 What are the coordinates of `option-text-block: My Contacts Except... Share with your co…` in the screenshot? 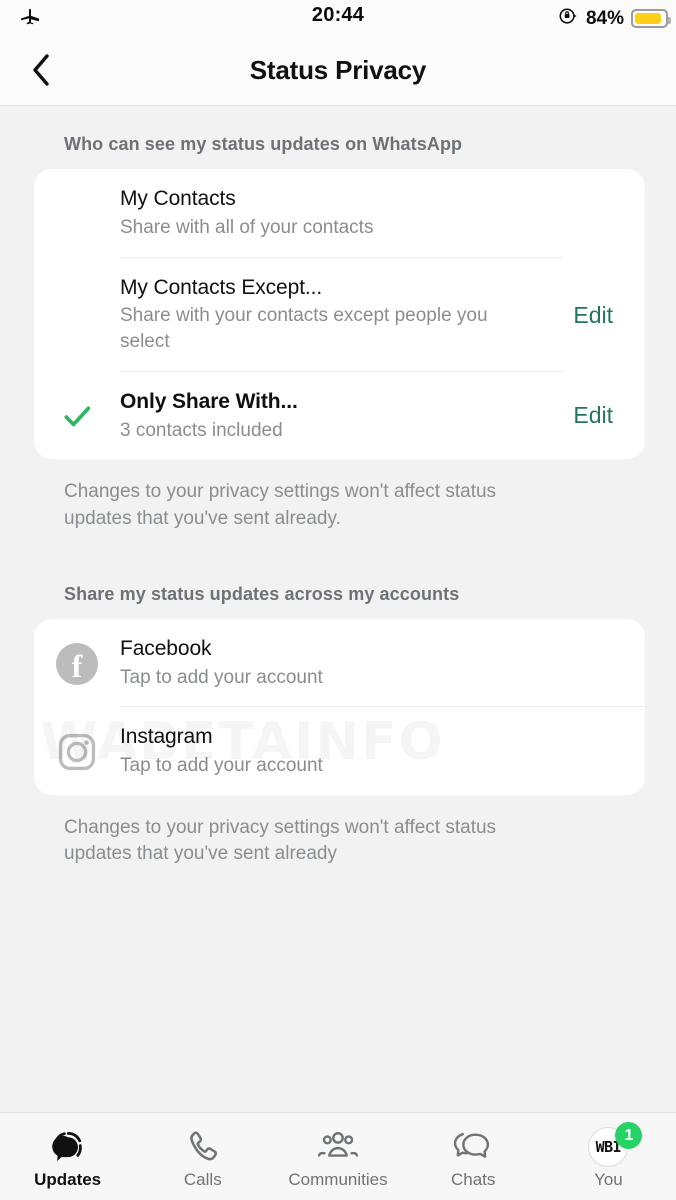 It's located at (342, 313).